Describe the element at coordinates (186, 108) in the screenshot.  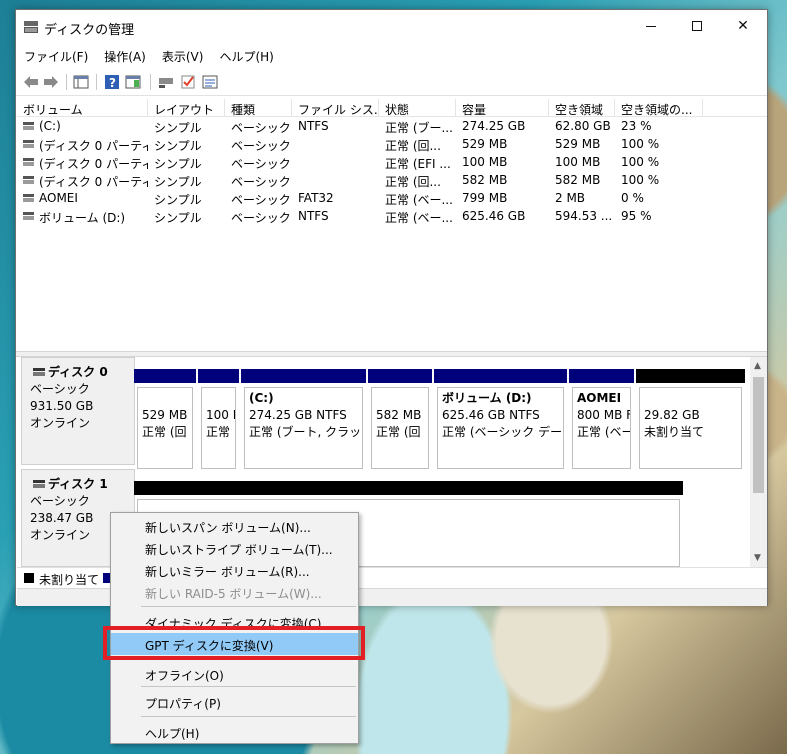
I see `column-header-layout: レイアウト` at that location.